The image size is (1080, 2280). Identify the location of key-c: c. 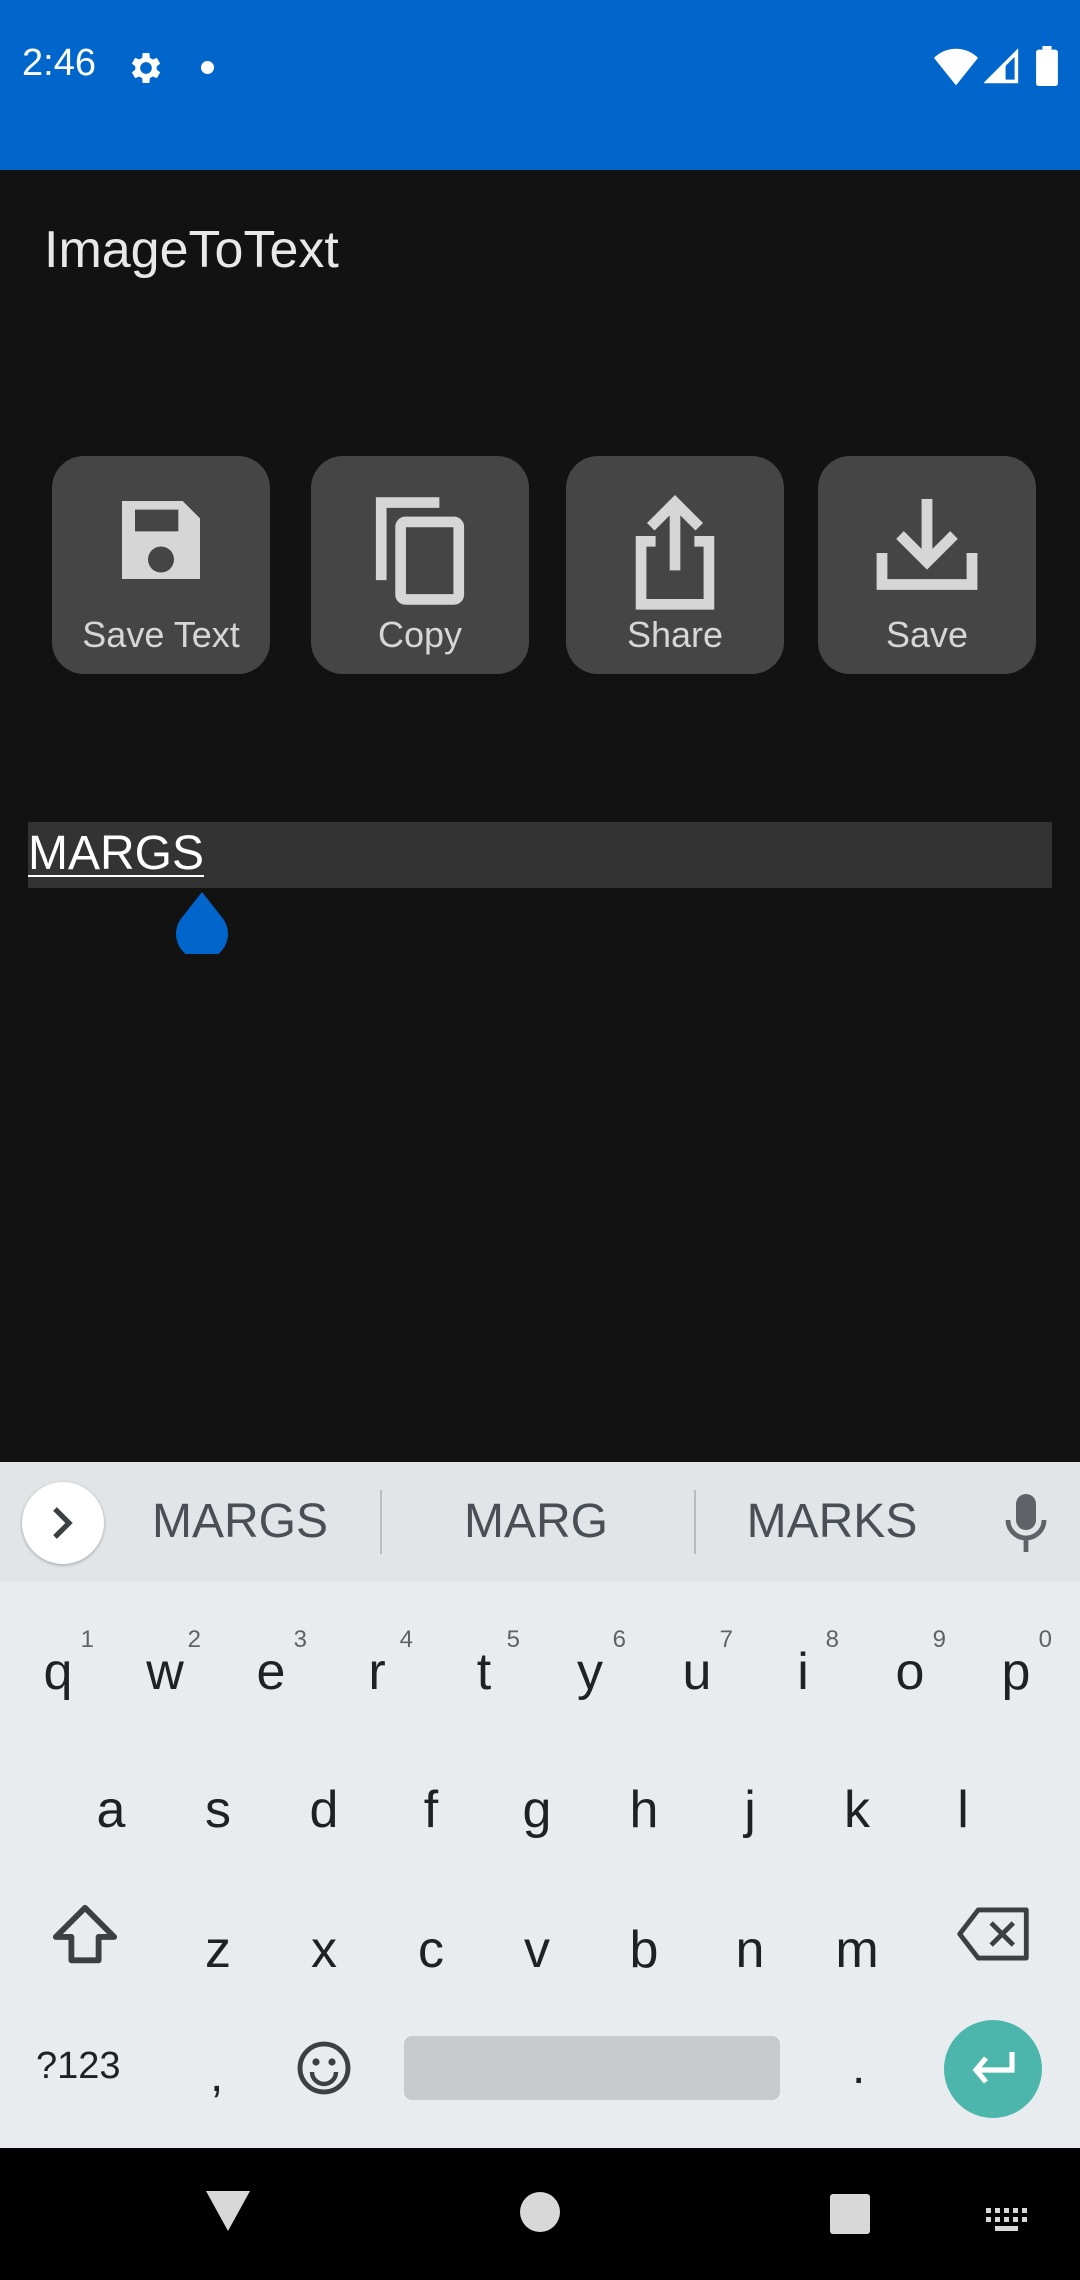
(431, 1940).